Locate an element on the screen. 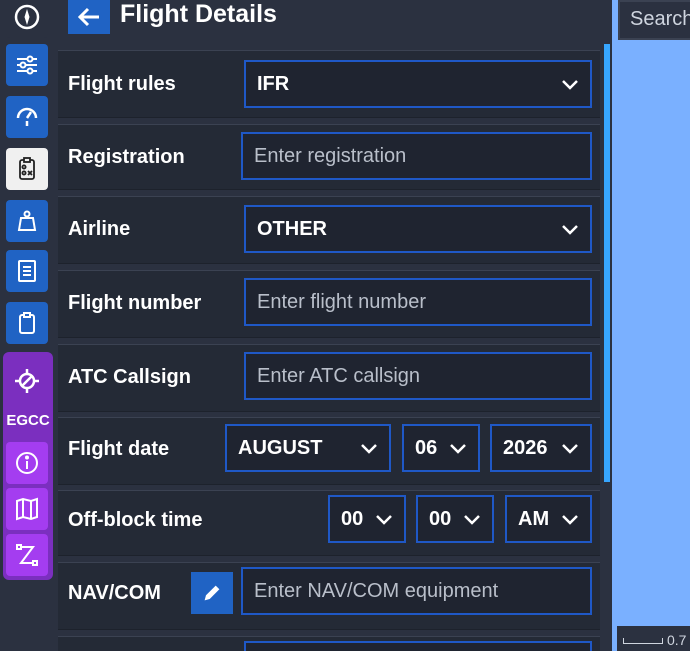 This screenshot has width=690, height=651. compass-icon is located at coordinates (27, 19).